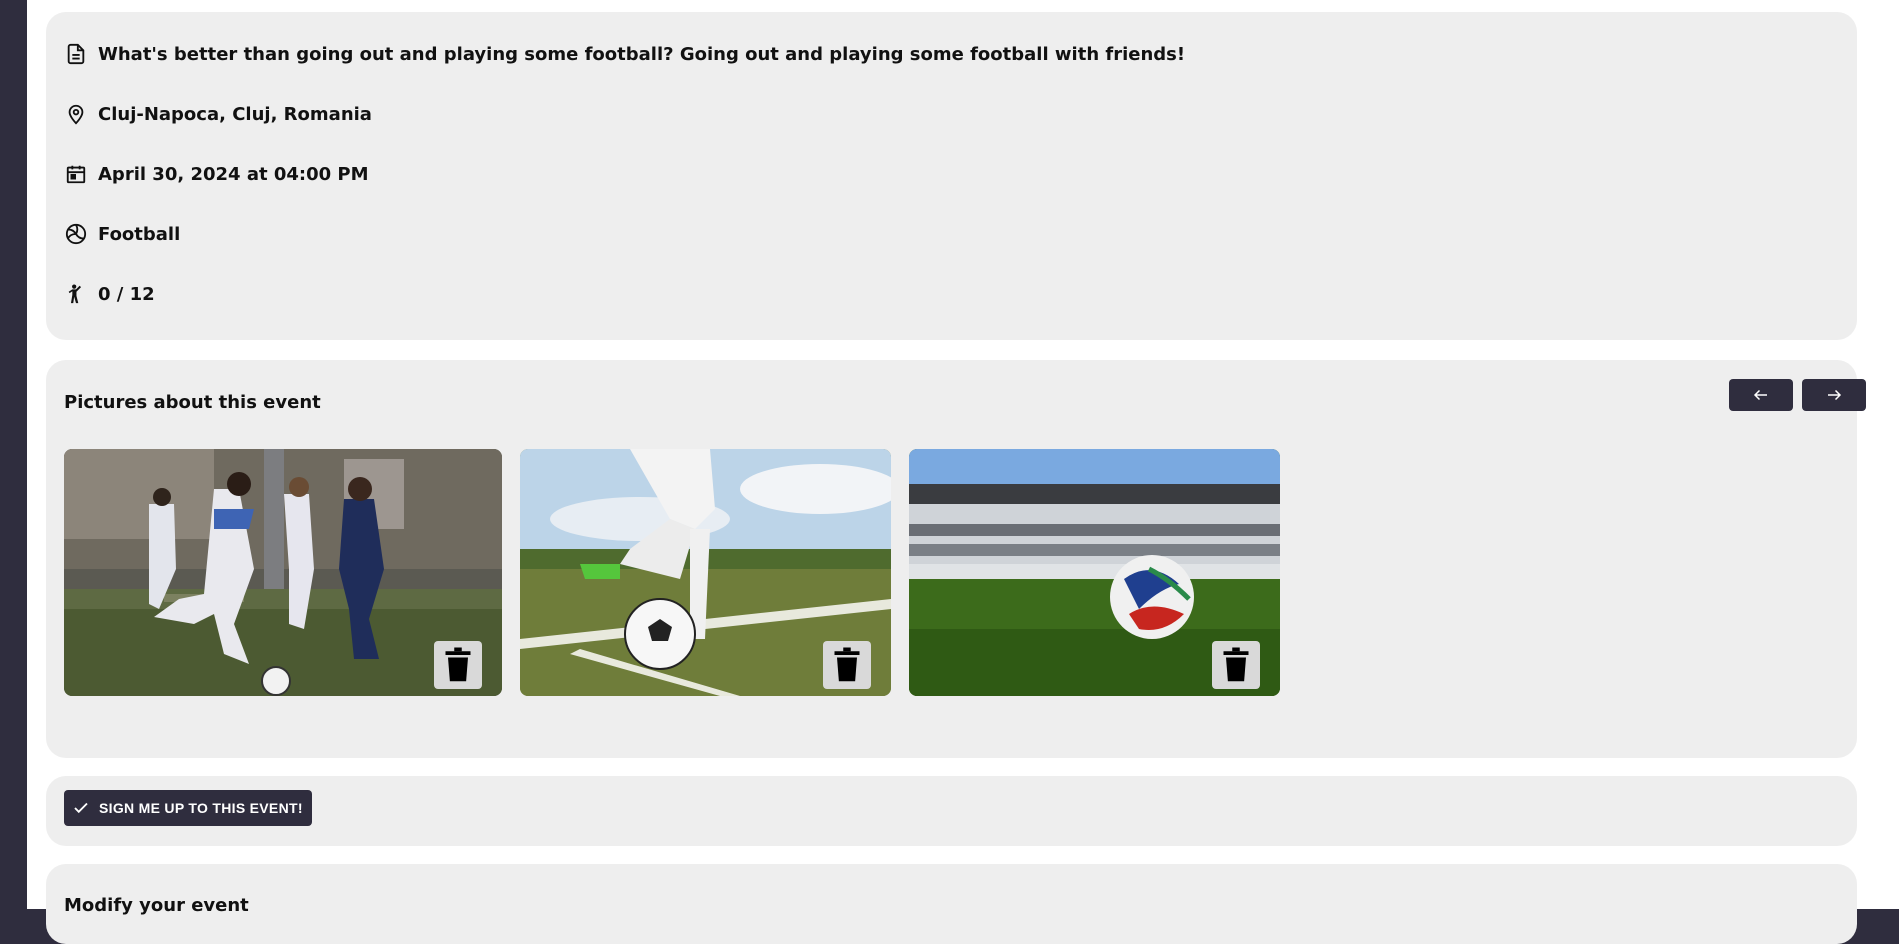  Describe the element at coordinates (951, 904) in the screenshot. I see `modify-event-card: Modify your event` at that location.